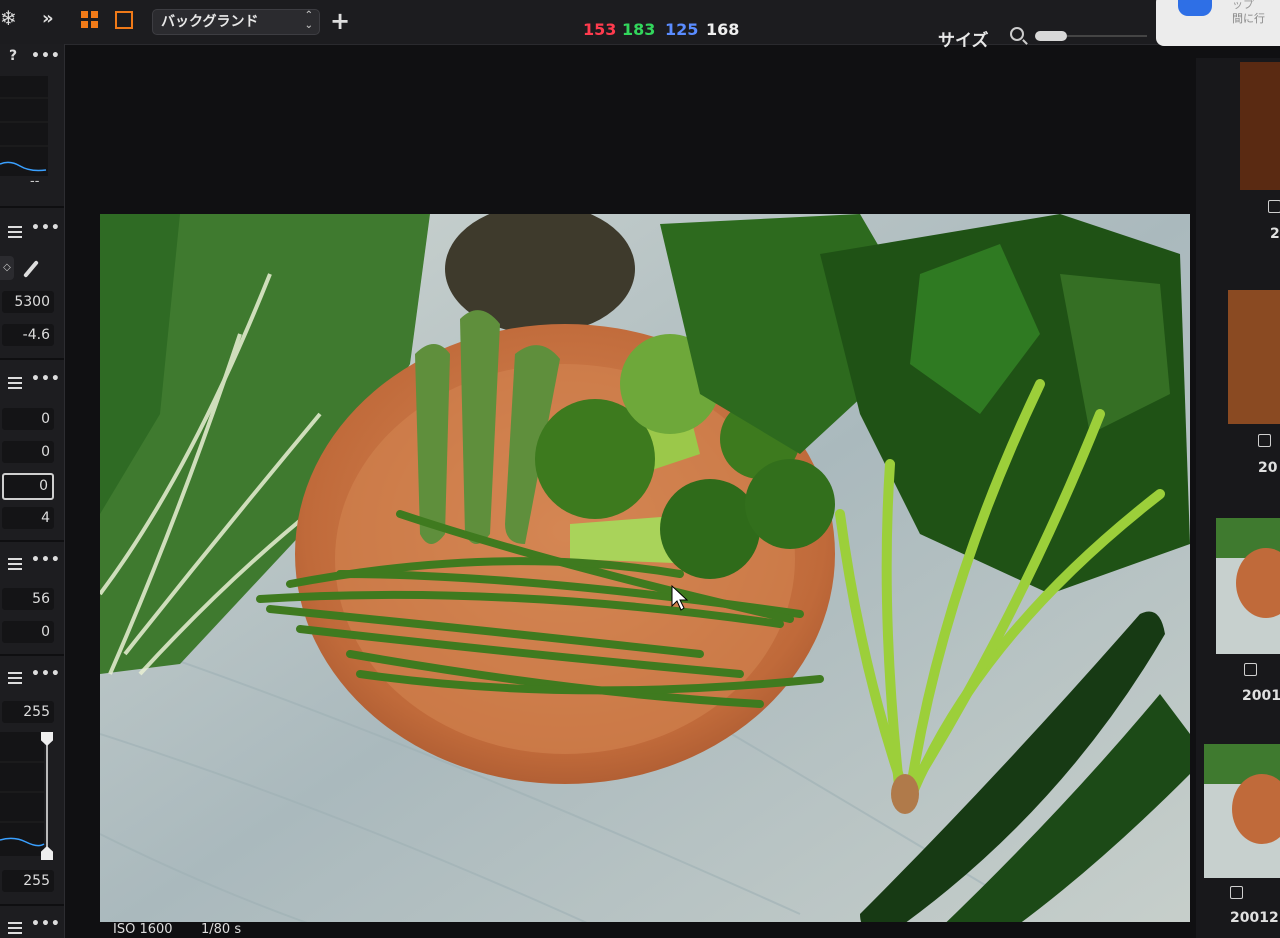 The image size is (1280, 938). Describe the element at coordinates (1236, 892) in the screenshot. I see `thumbnail-4-checkbox` at that location.